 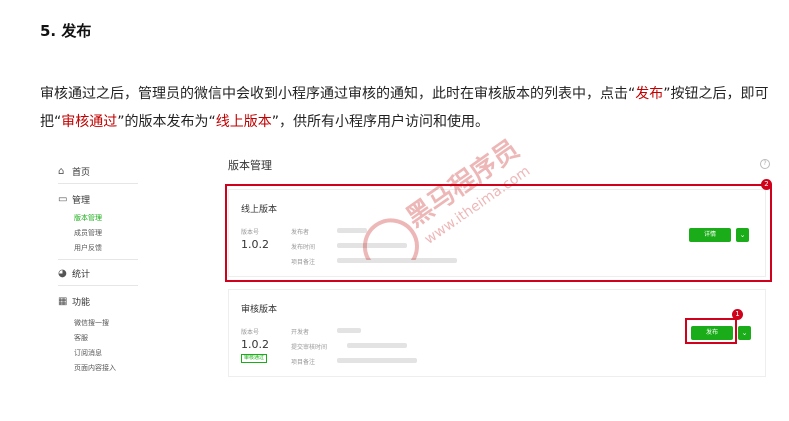 I want to click on sidebar-item-manage: ▭ 管理, so click(x=74, y=199).